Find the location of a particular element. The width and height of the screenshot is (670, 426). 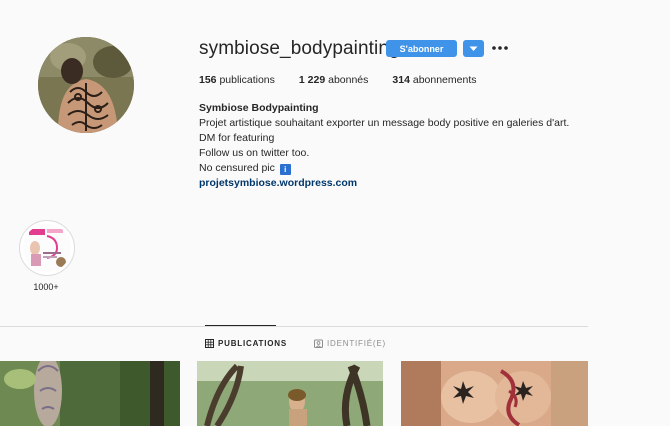

active-tab-indicator is located at coordinates (240, 325).